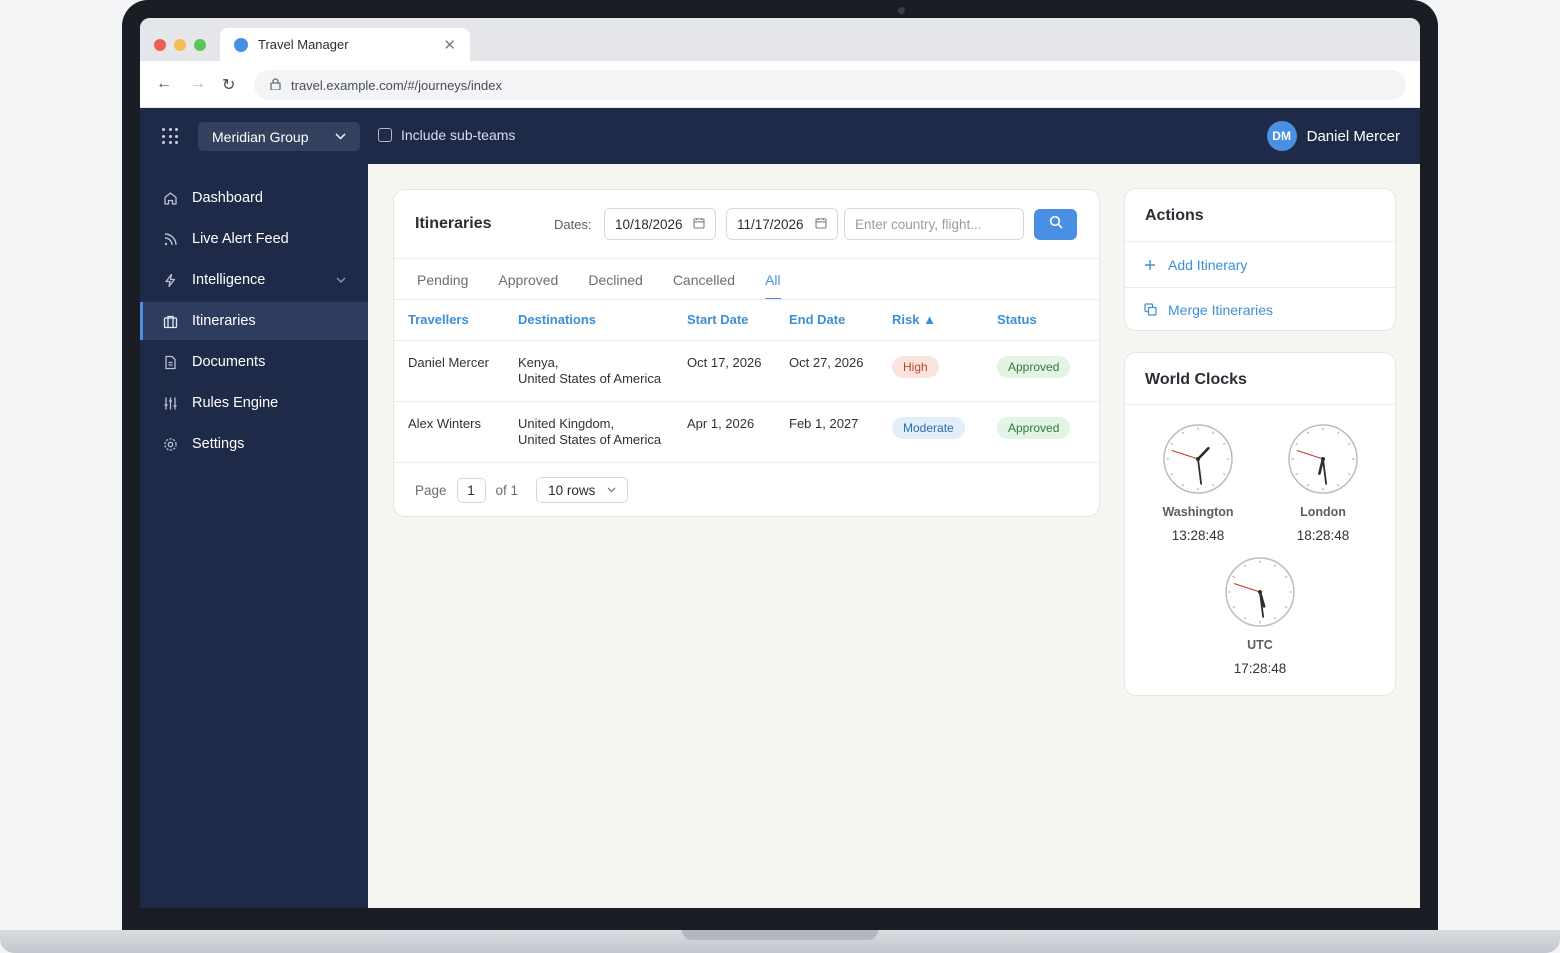 The width and height of the screenshot is (1560, 953). I want to click on sidebar-item-itineraries: Itineraries, so click(254, 321).